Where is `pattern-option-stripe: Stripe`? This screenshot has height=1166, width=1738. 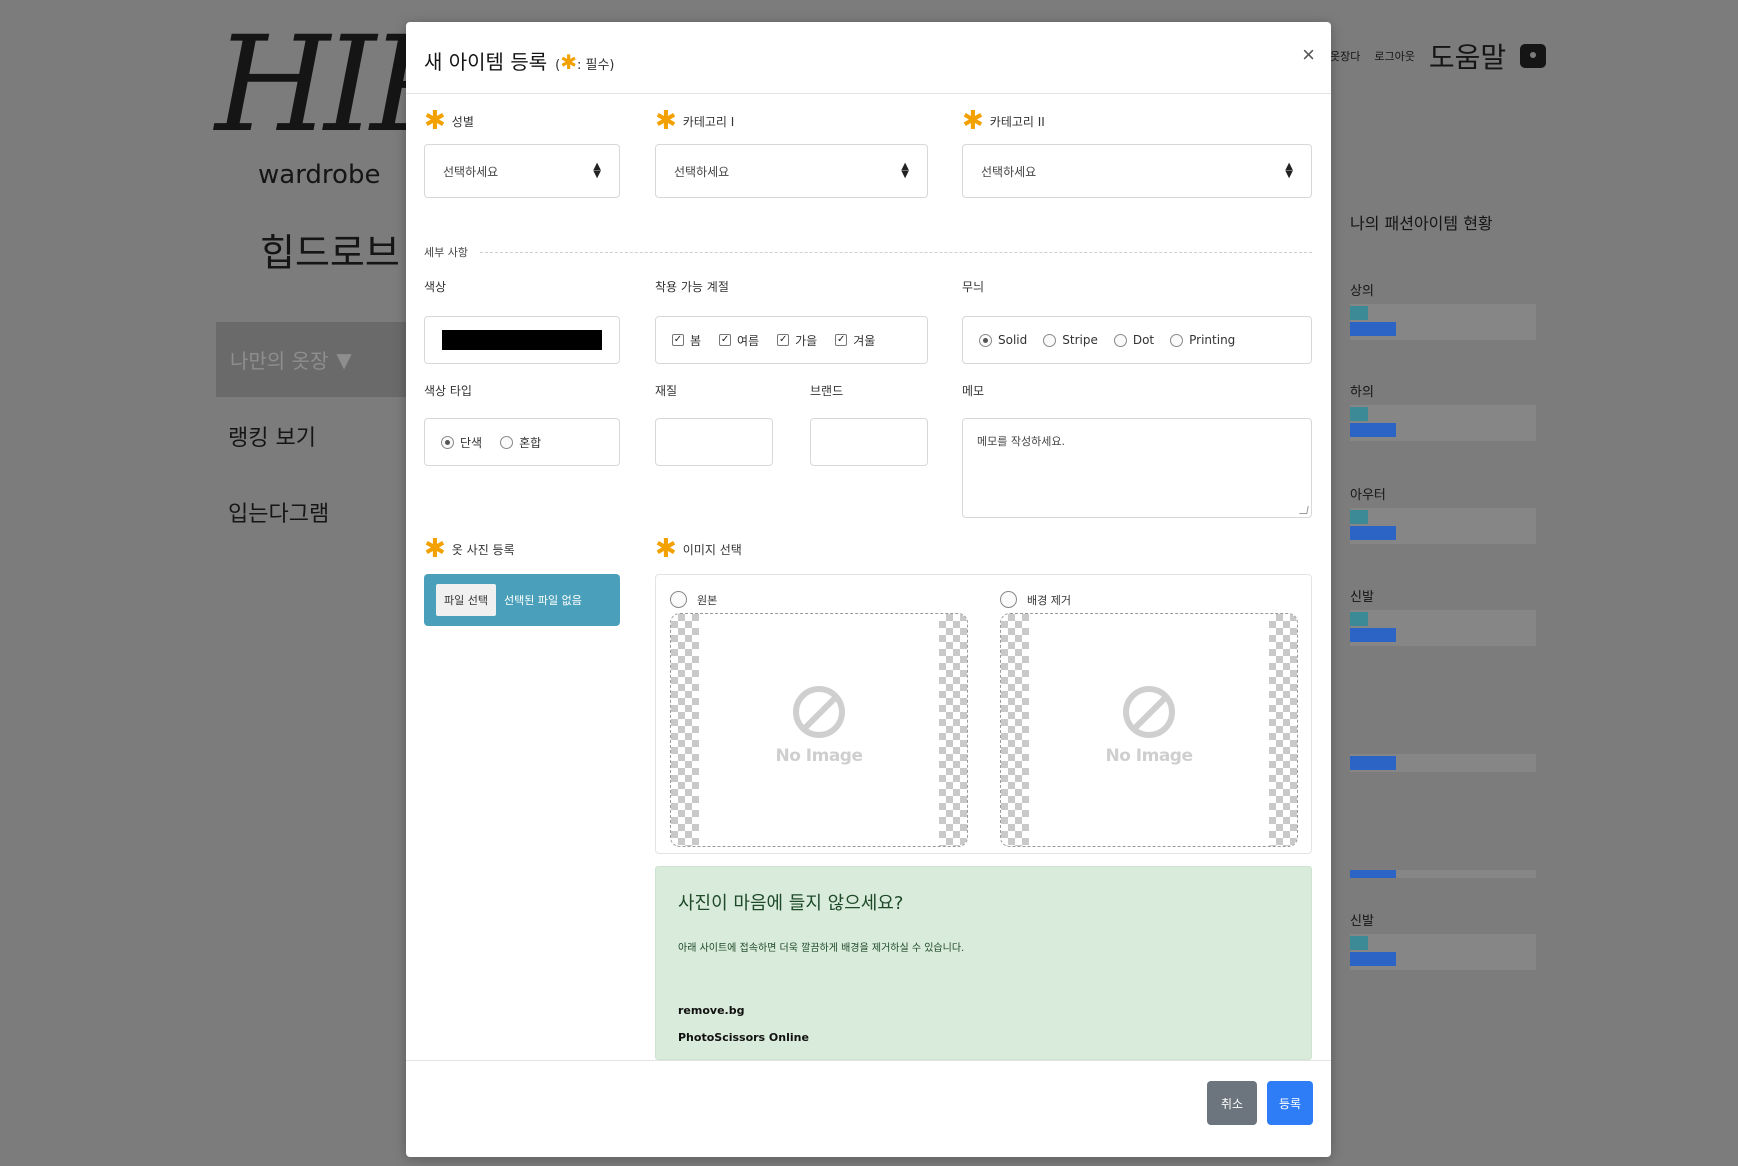 pattern-option-stripe: Stripe is located at coordinates (1070, 340).